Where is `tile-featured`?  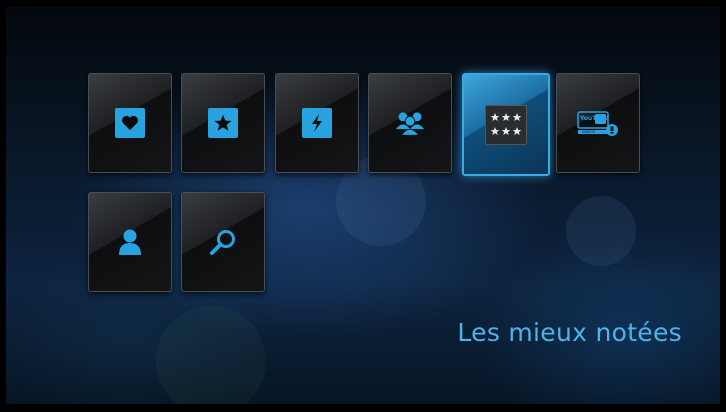
tile-featured is located at coordinates (223, 123).